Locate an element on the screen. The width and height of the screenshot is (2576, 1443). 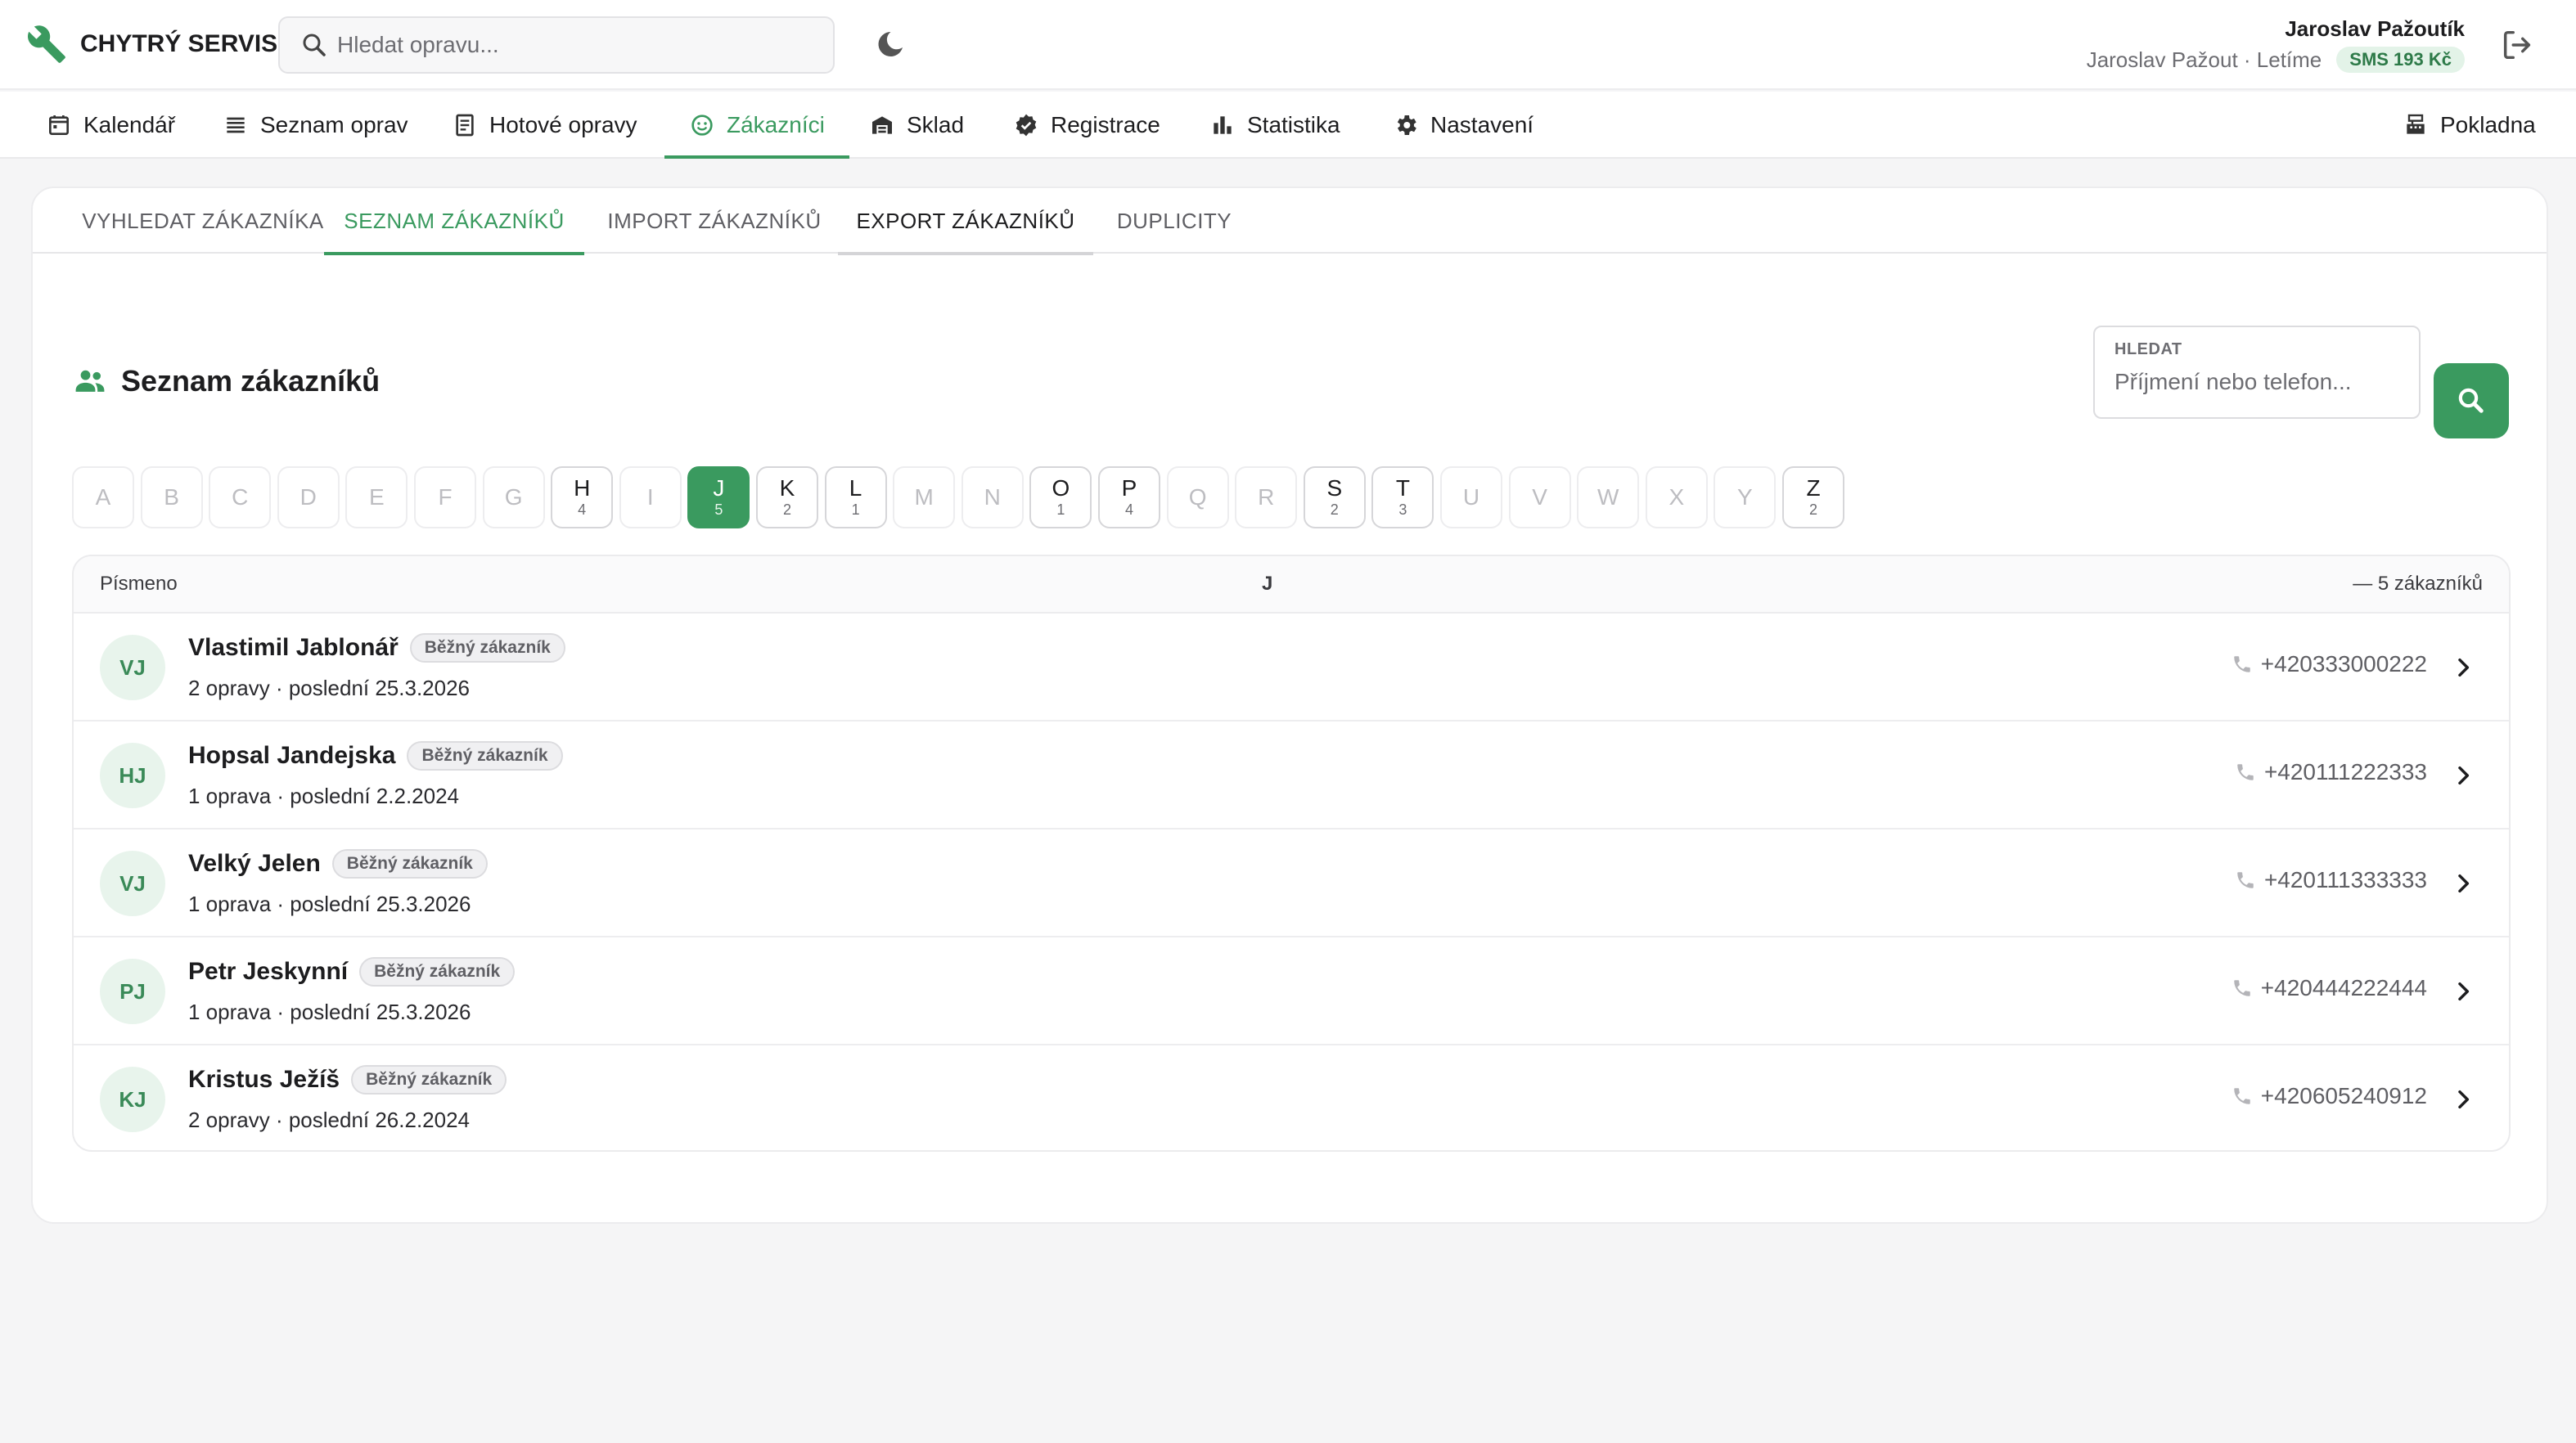
letter-char: Y is located at coordinates (1745, 497).